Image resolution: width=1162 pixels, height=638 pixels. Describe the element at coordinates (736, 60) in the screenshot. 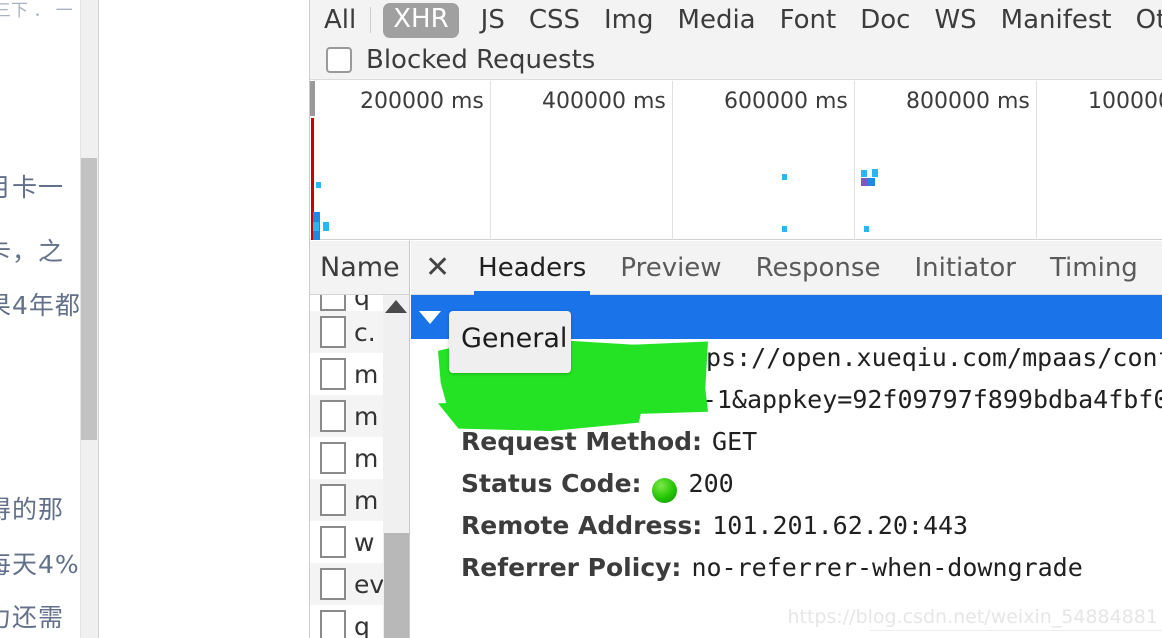

I see `blocked-requests-row: Blocked Requests` at that location.